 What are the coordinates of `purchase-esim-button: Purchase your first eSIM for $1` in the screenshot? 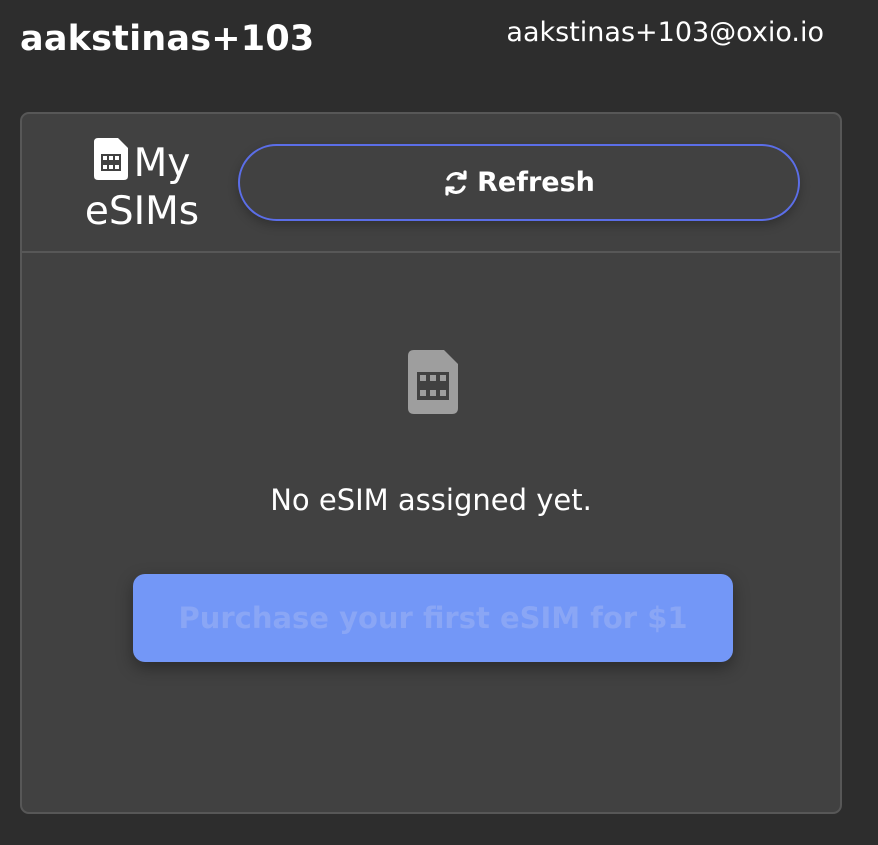 It's located at (433, 618).